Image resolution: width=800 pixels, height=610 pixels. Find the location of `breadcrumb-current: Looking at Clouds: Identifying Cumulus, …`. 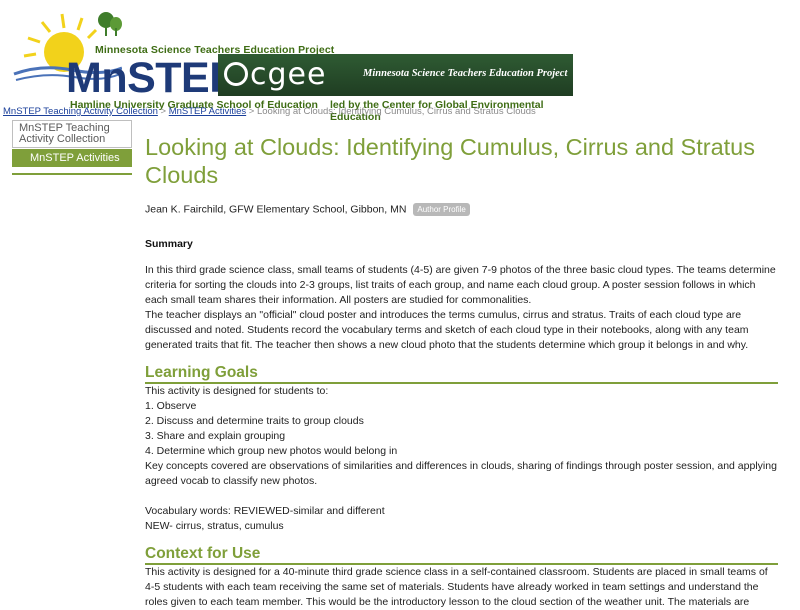

breadcrumb-current: Looking at Clouds: Identifying Cumulus, … is located at coordinates (396, 111).